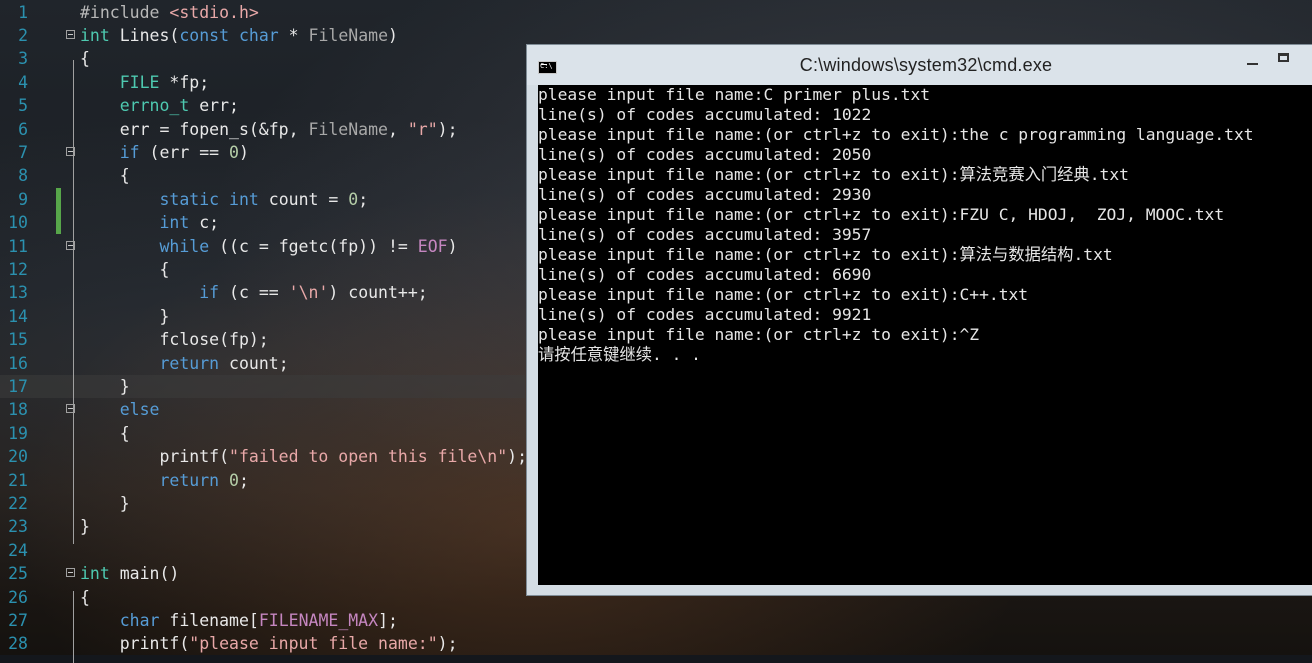  What do you see at coordinates (280, 175) in the screenshot?
I see `code-line: 8 {` at bounding box center [280, 175].